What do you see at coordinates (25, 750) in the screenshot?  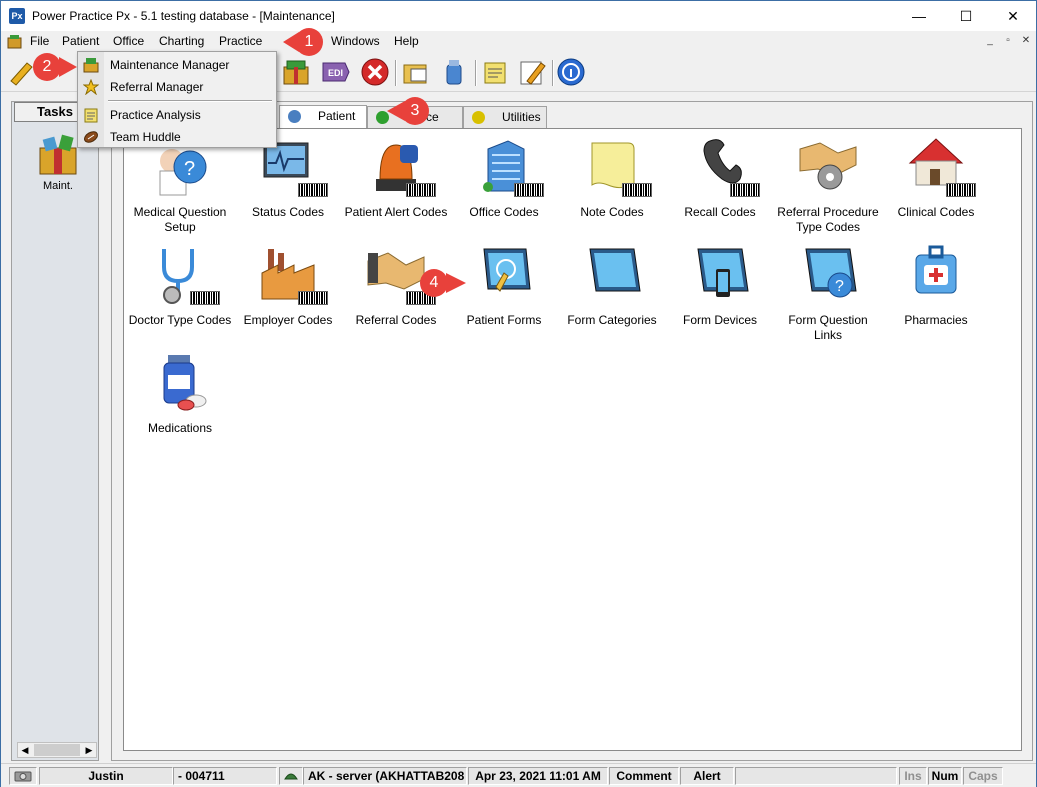 I see `scroll-left-icon: ◀` at bounding box center [25, 750].